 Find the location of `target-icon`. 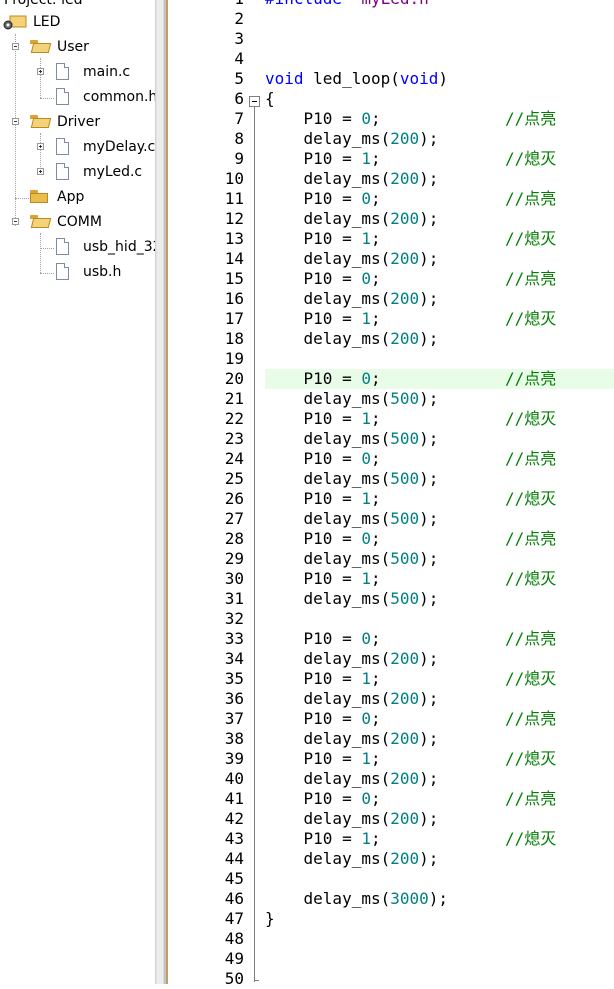

target-icon is located at coordinates (15, 22).